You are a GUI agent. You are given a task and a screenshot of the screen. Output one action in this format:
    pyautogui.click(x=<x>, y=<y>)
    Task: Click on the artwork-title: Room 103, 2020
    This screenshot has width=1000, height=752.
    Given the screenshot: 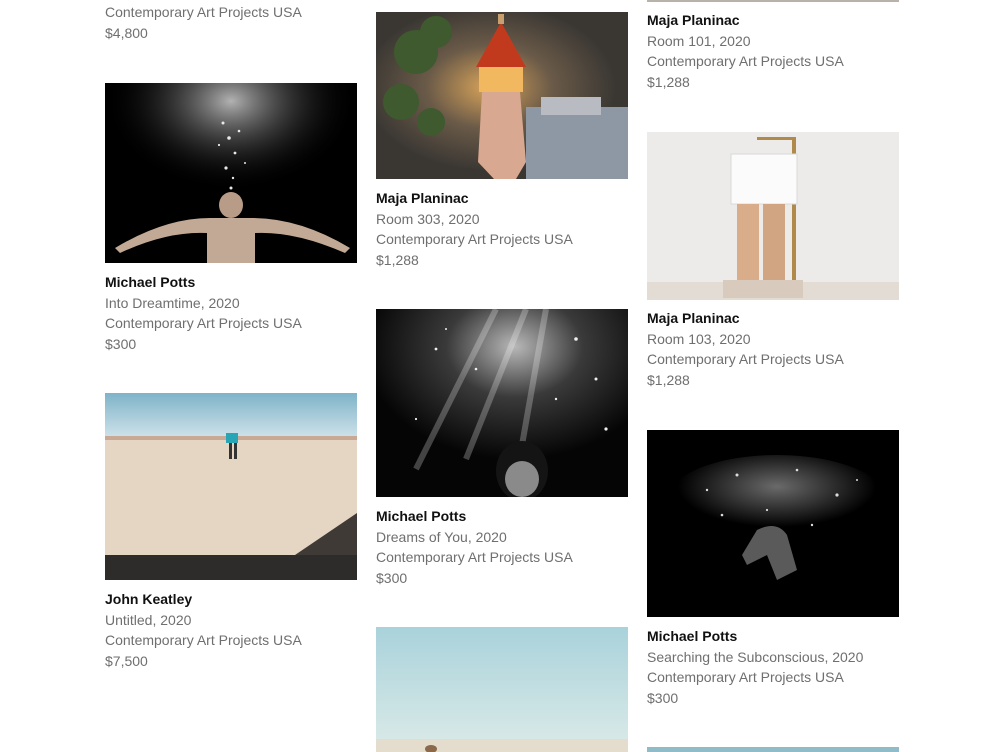 What is the action you would take?
    pyautogui.click(x=777, y=339)
    